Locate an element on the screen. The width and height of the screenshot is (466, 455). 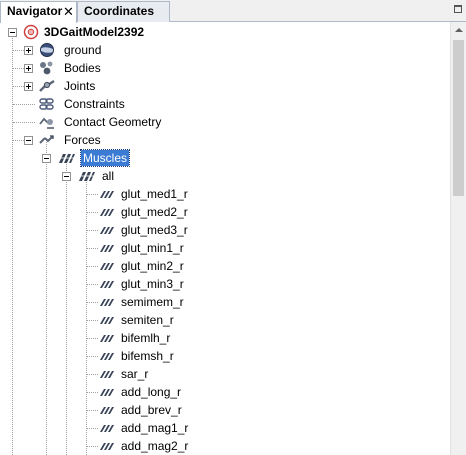
tree-item-muscles: Muscles is located at coordinates (225, 158).